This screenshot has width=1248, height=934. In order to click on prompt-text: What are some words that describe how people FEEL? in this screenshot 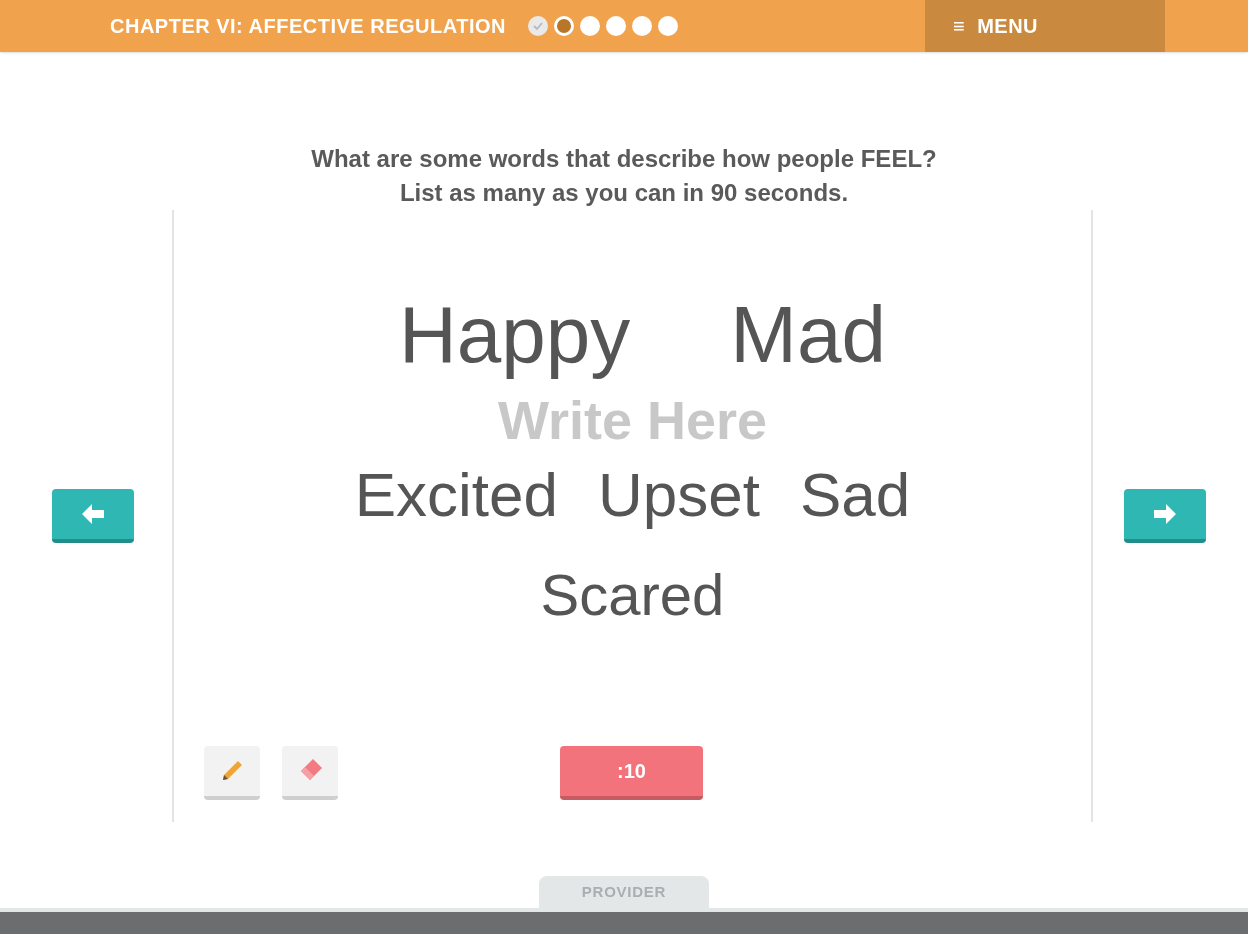, I will do `click(624, 159)`.